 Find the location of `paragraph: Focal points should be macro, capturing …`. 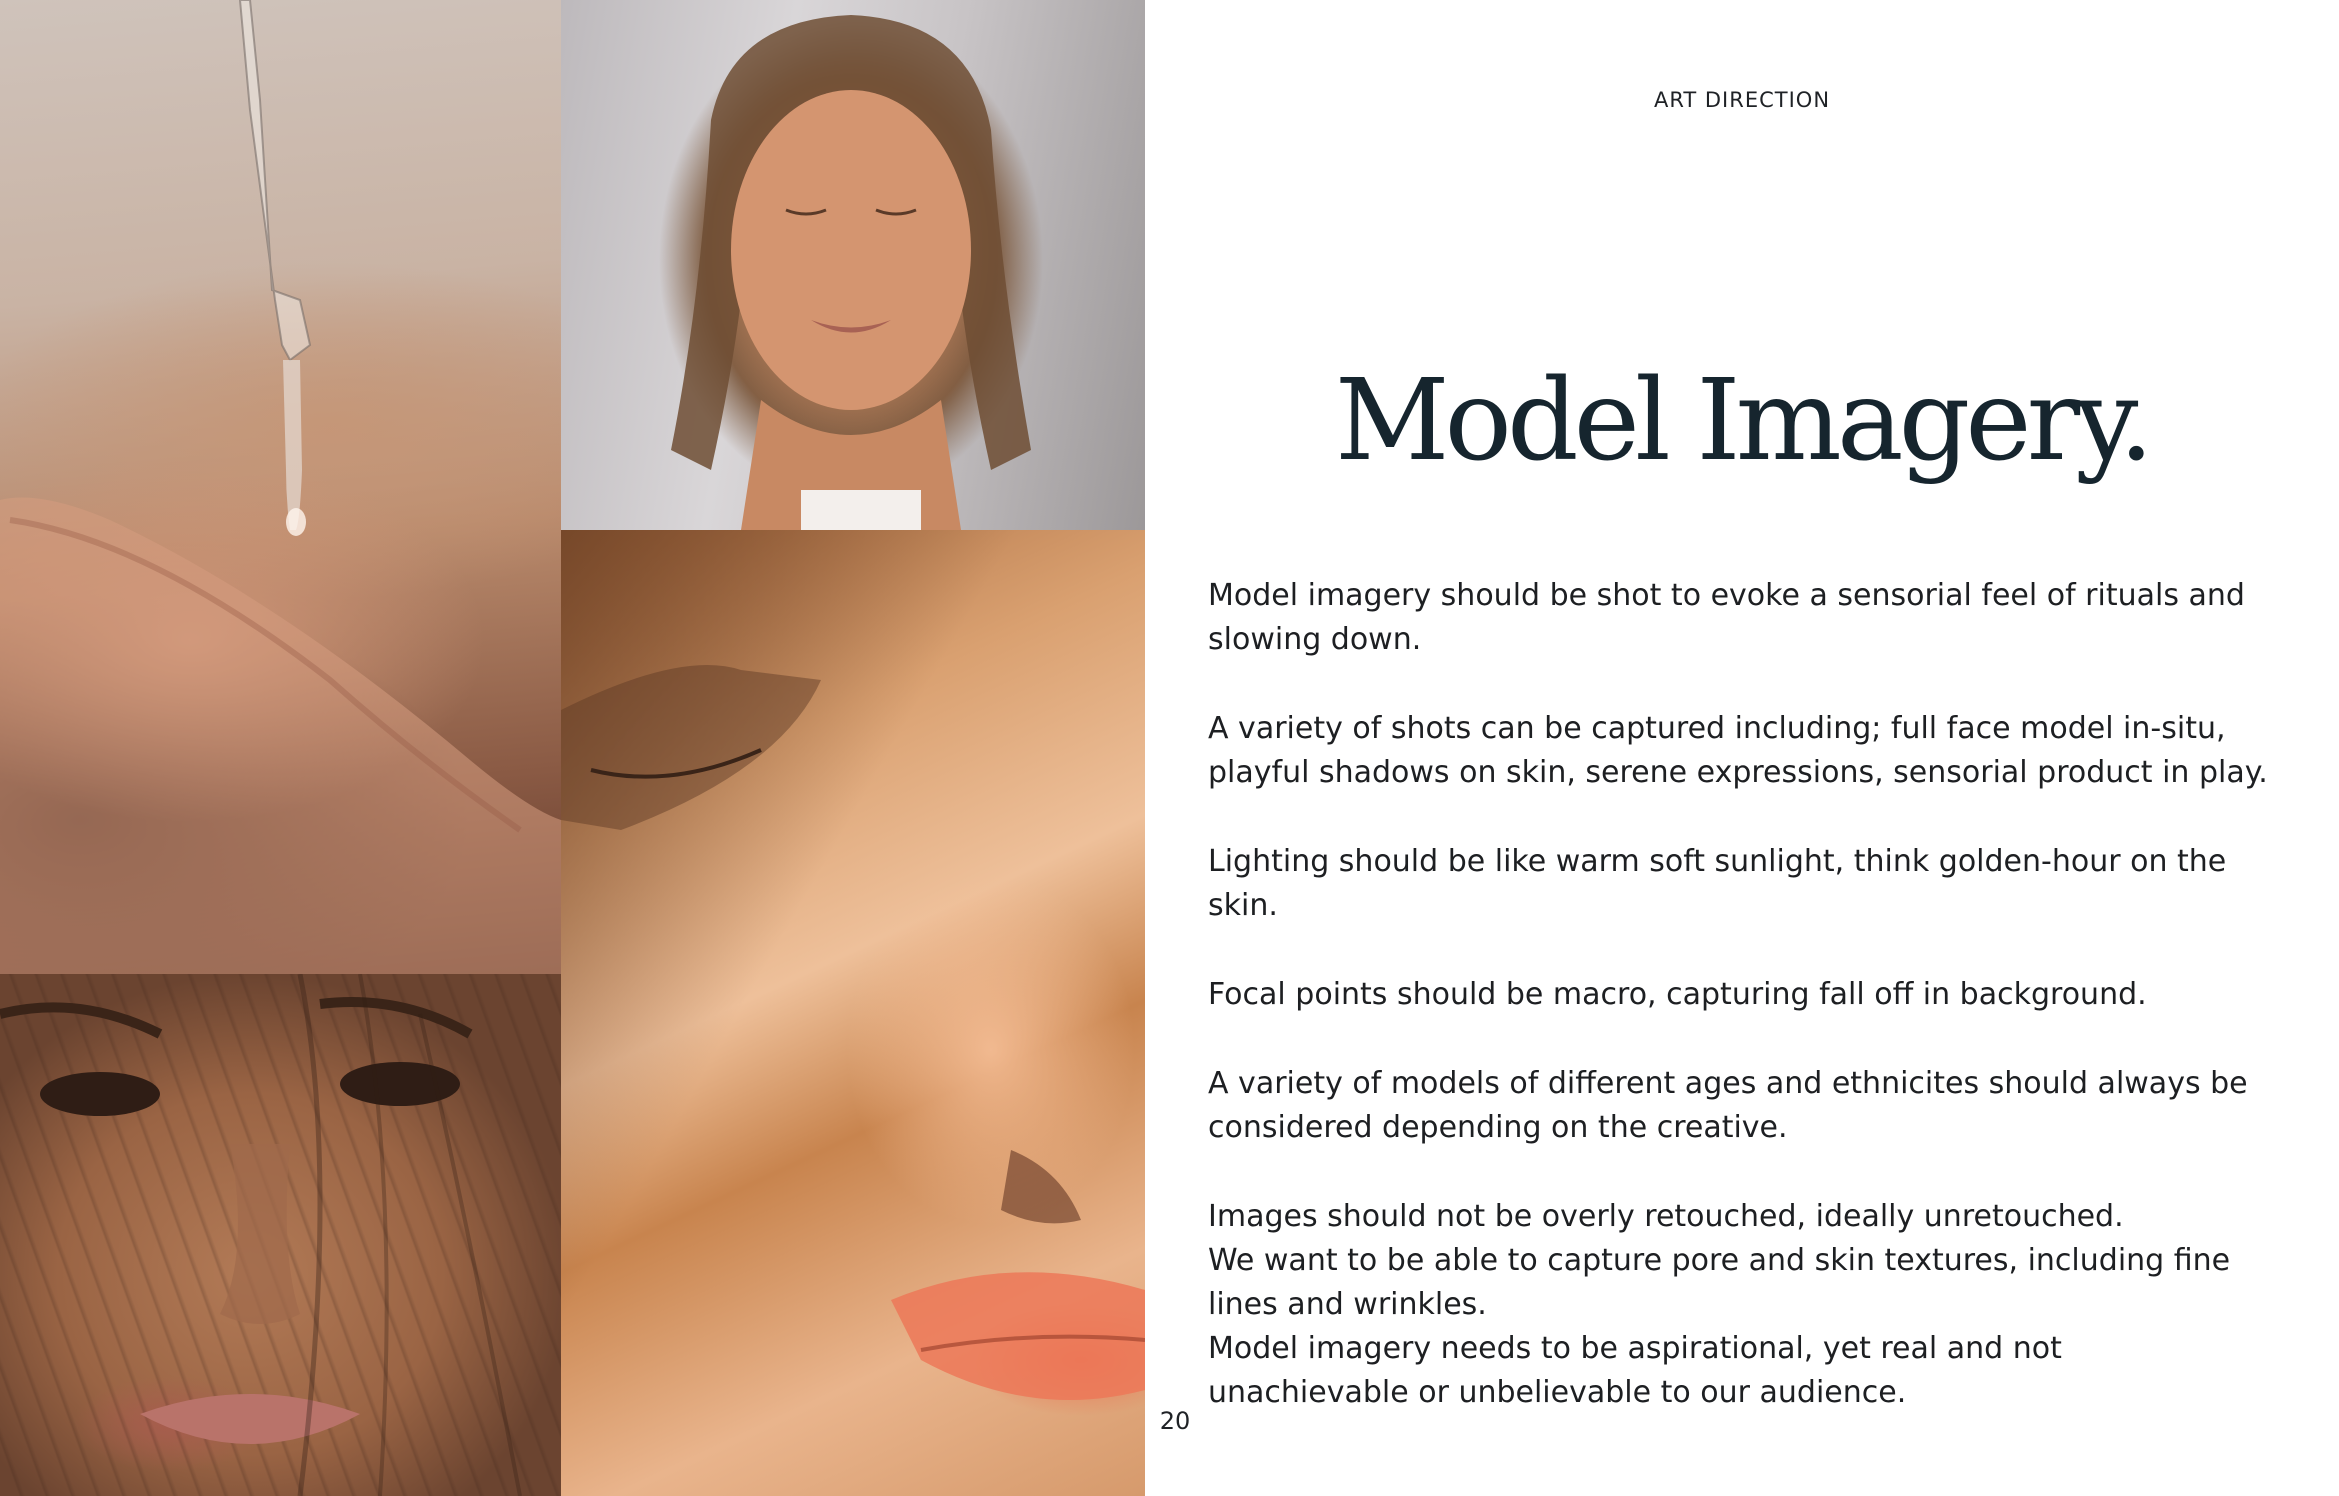

paragraph: Focal points should be macro, capturing … is located at coordinates (1677, 994).